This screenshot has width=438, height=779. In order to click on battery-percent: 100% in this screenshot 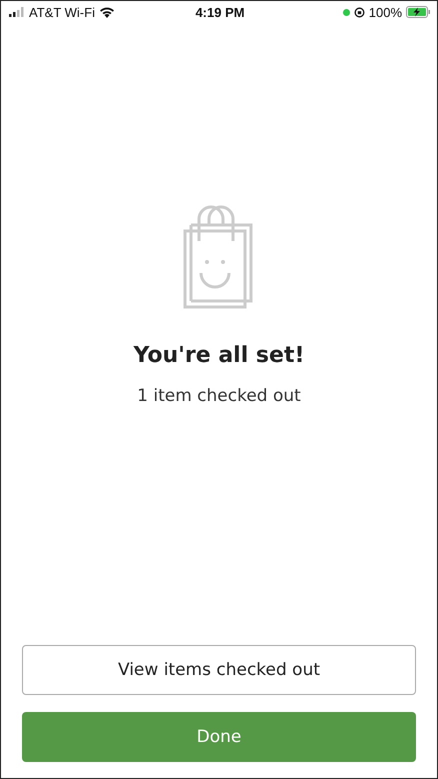, I will do `click(385, 12)`.